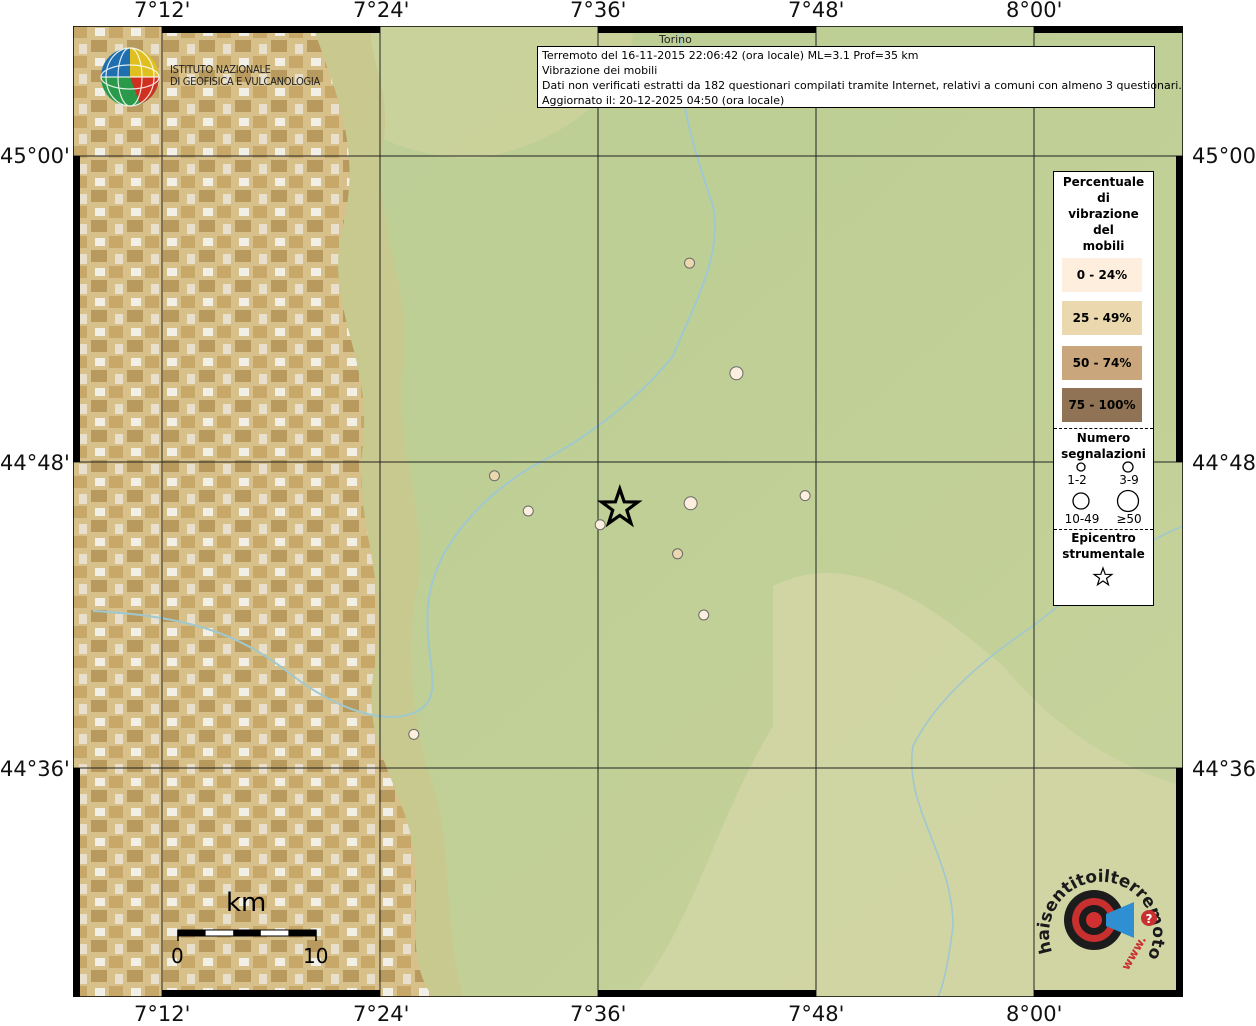 Image resolution: width=1256 pixels, height=1026 pixels. I want to click on legend-title-1: Percentuale, so click(1103, 182).